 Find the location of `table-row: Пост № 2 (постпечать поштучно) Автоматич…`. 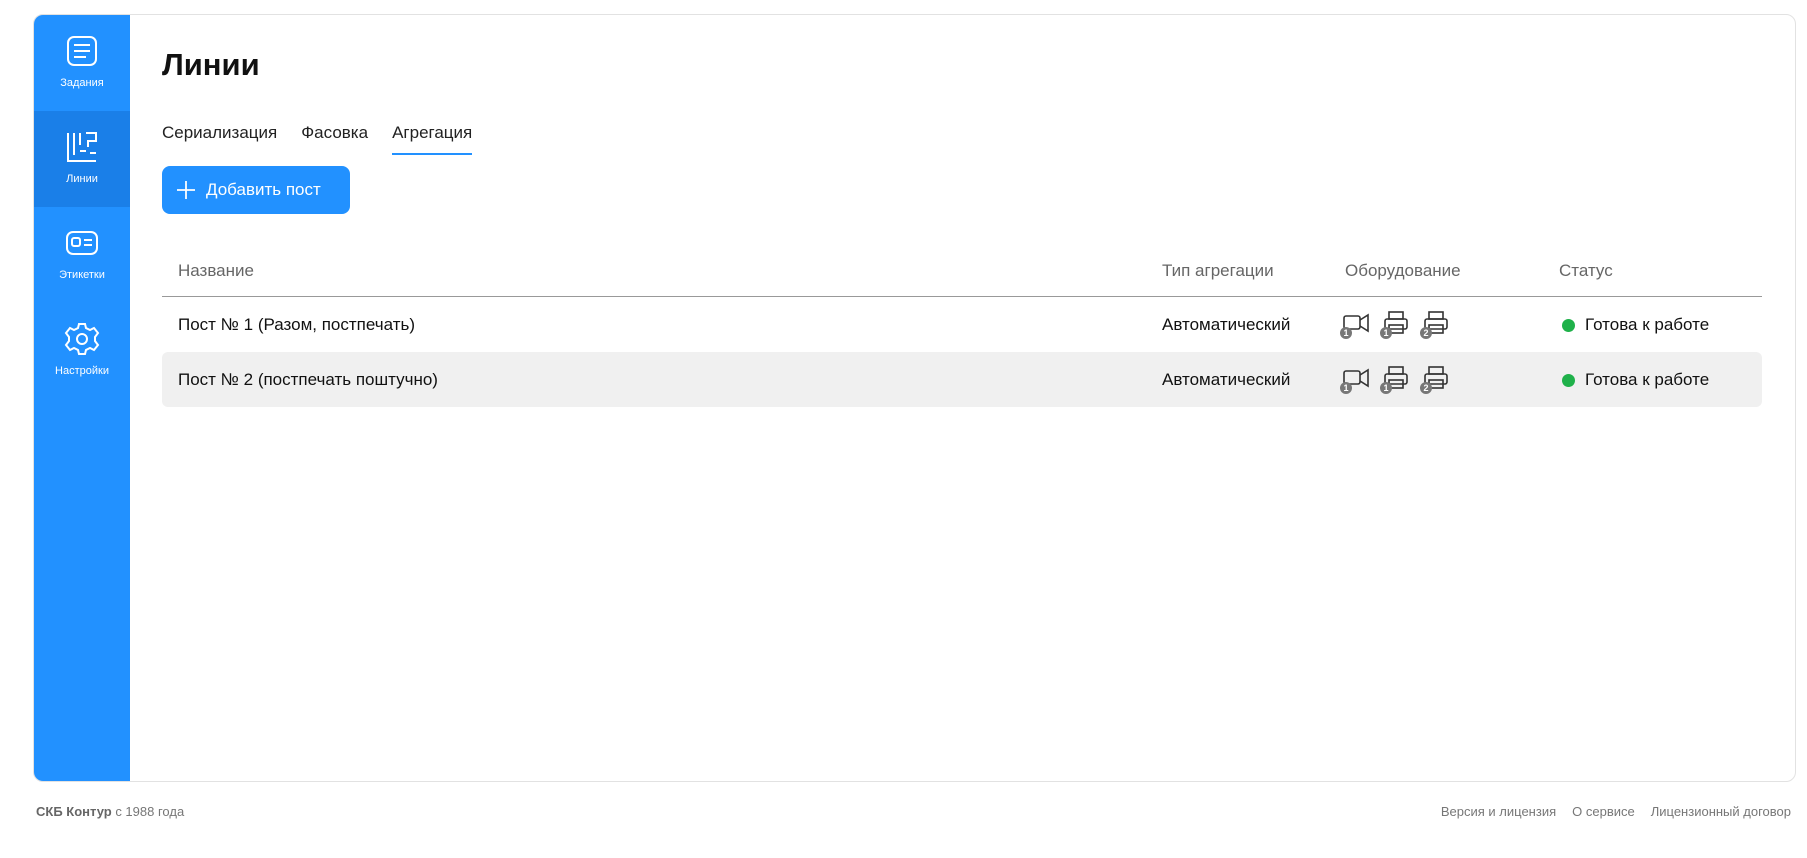

table-row: Пост № 2 (постпечать поштучно) Автоматич… is located at coordinates (962, 379).